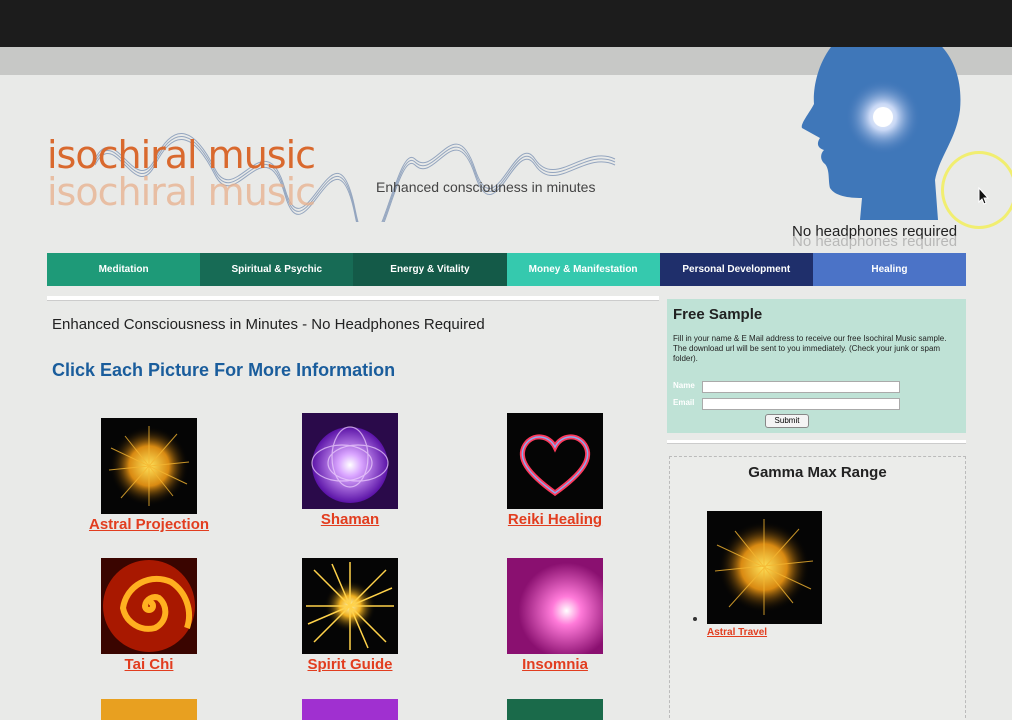 The image size is (1012, 720). Describe the element at coordinates (801, 387) in the screenshot. I see `name-input` at that location.